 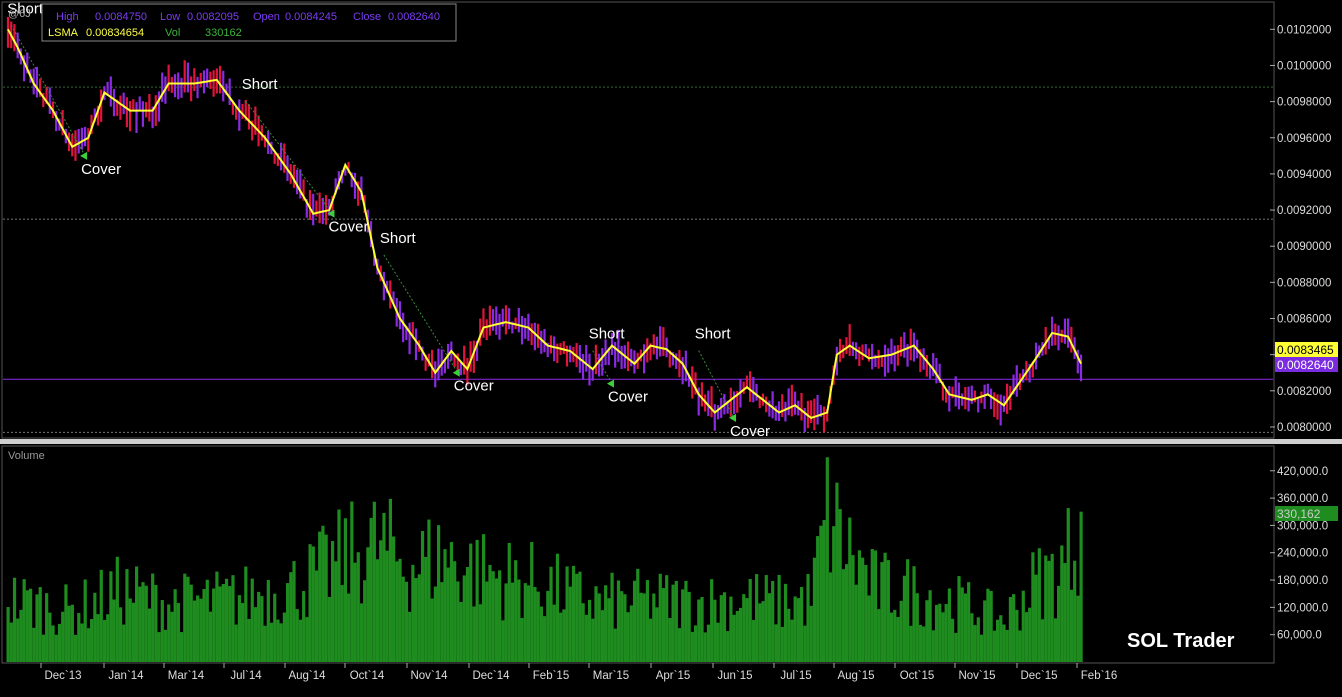 I want to click on high-label: High, so click(x=67, y=17).